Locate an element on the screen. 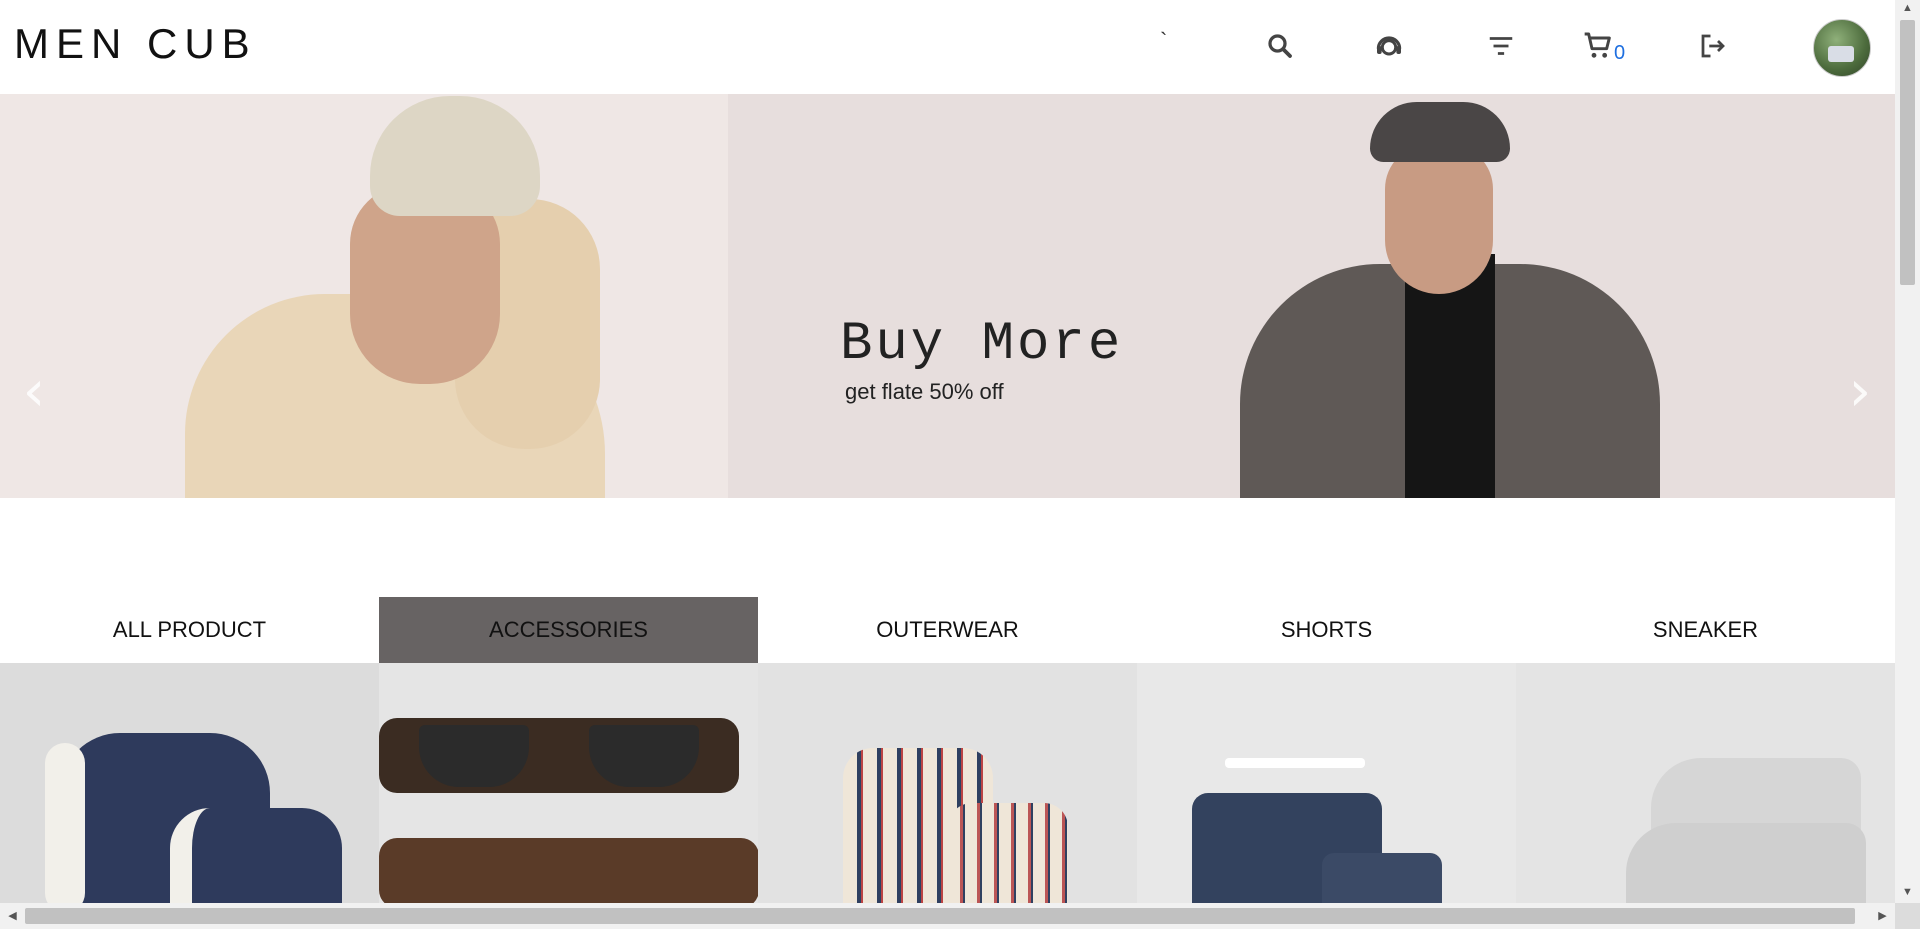 The height and width of the screenshot is (929, 1920). lens-right is located at coordinates (644, 756).